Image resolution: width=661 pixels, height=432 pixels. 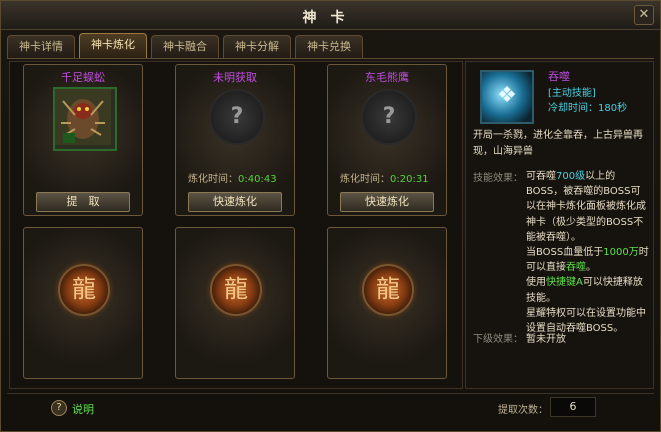 What do you see at coordinates (613, 108) in the screenshot?
I see `cooldown-value: 180秒` at bounding box center [613, 108].